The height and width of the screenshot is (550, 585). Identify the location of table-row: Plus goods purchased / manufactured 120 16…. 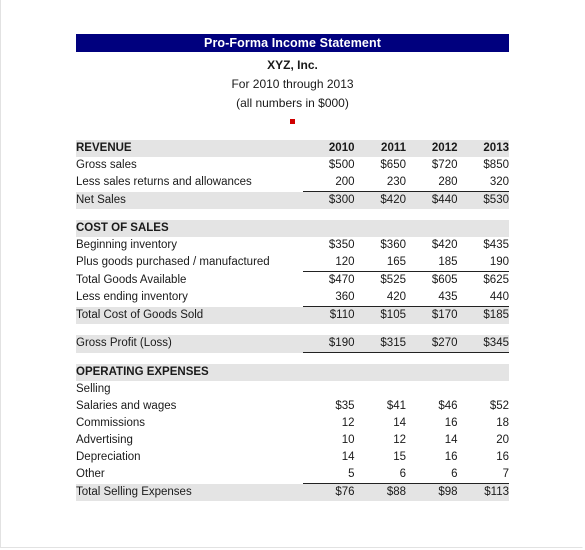
(292, 263).